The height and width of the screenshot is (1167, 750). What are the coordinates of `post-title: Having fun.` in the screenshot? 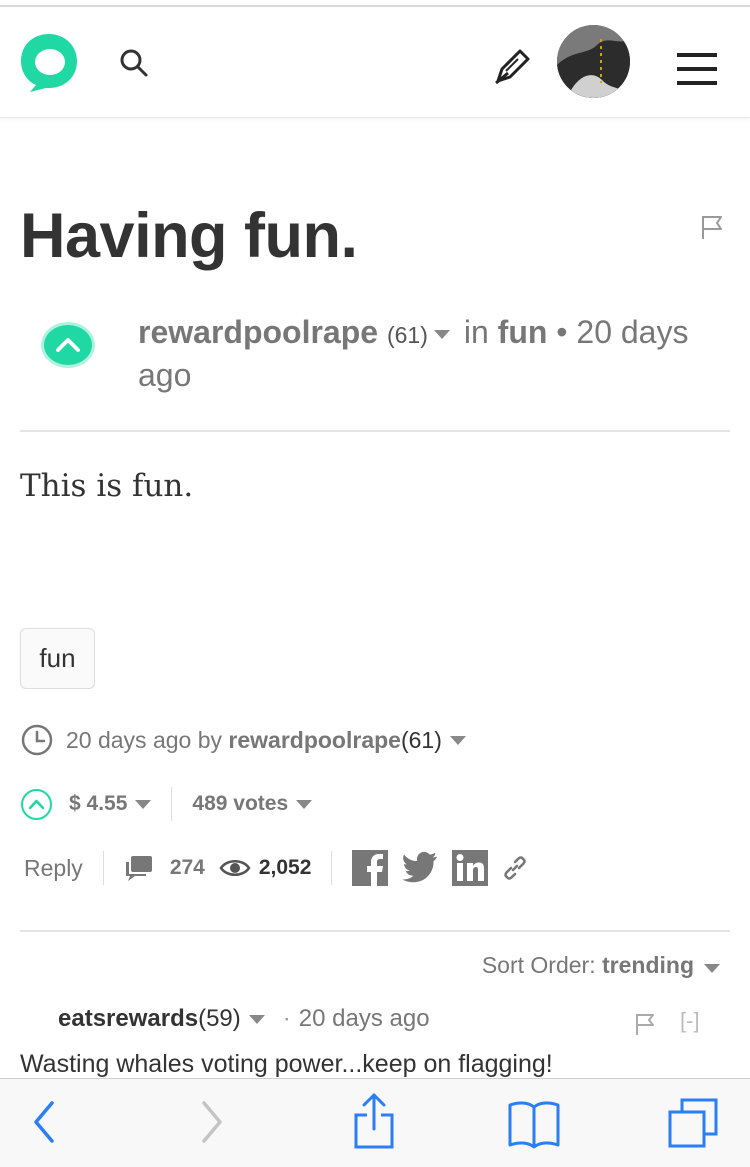 It's located at (189, 236).